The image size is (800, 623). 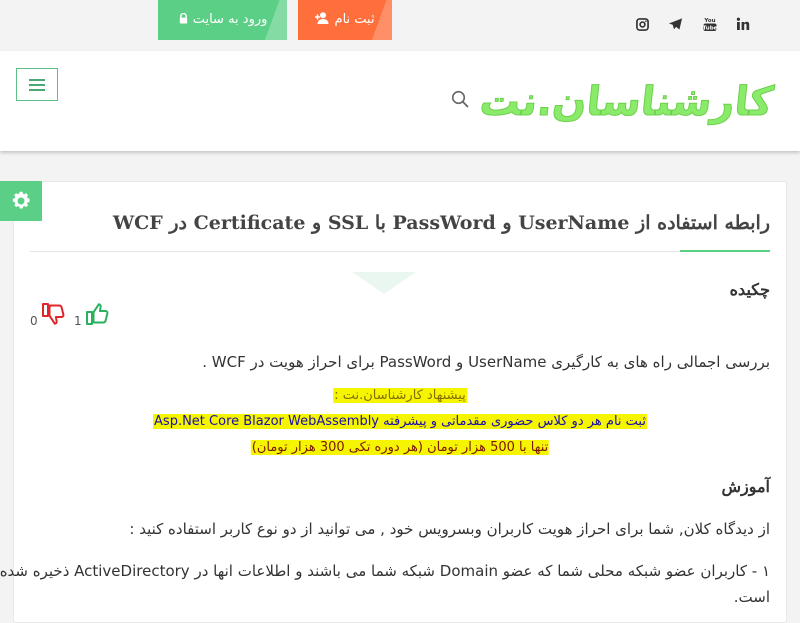 I want to click on hamburger-icon, so click(x=37, y=84).